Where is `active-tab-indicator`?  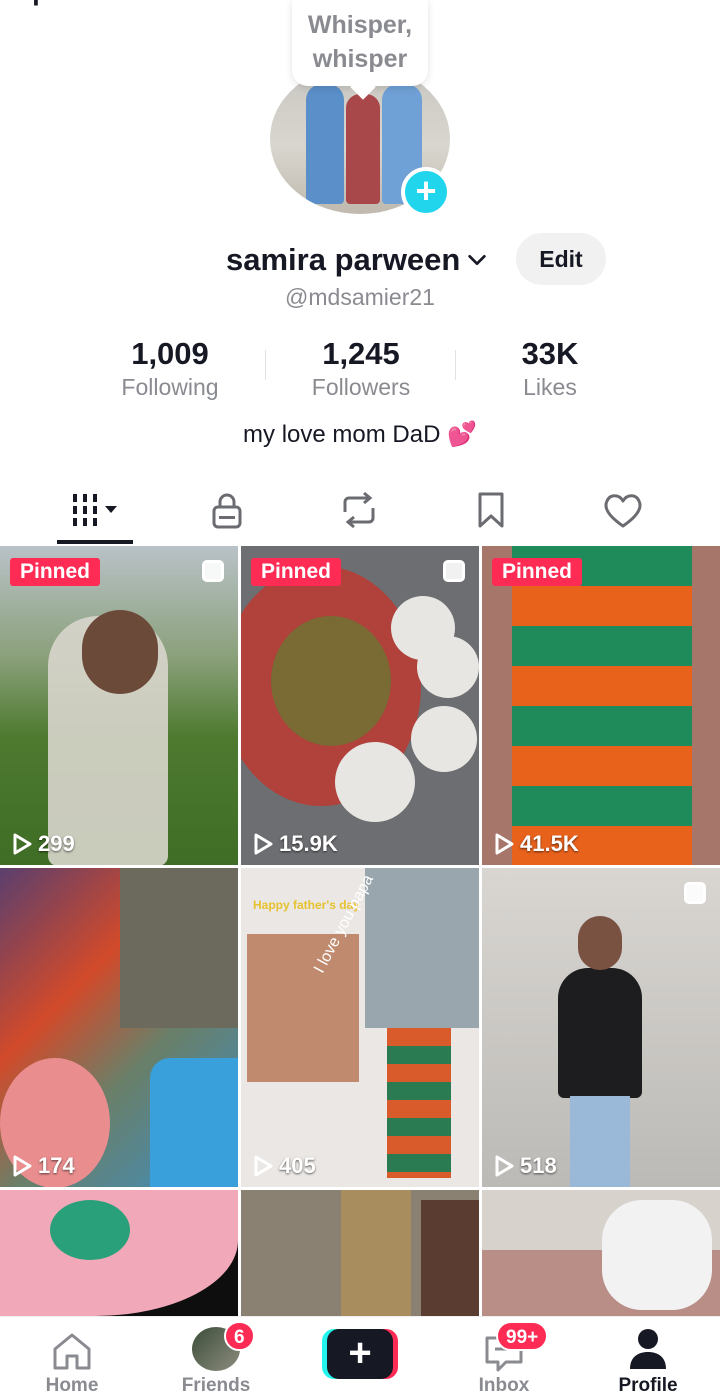 active-tab-indicator is located at coordinates (95, 542).